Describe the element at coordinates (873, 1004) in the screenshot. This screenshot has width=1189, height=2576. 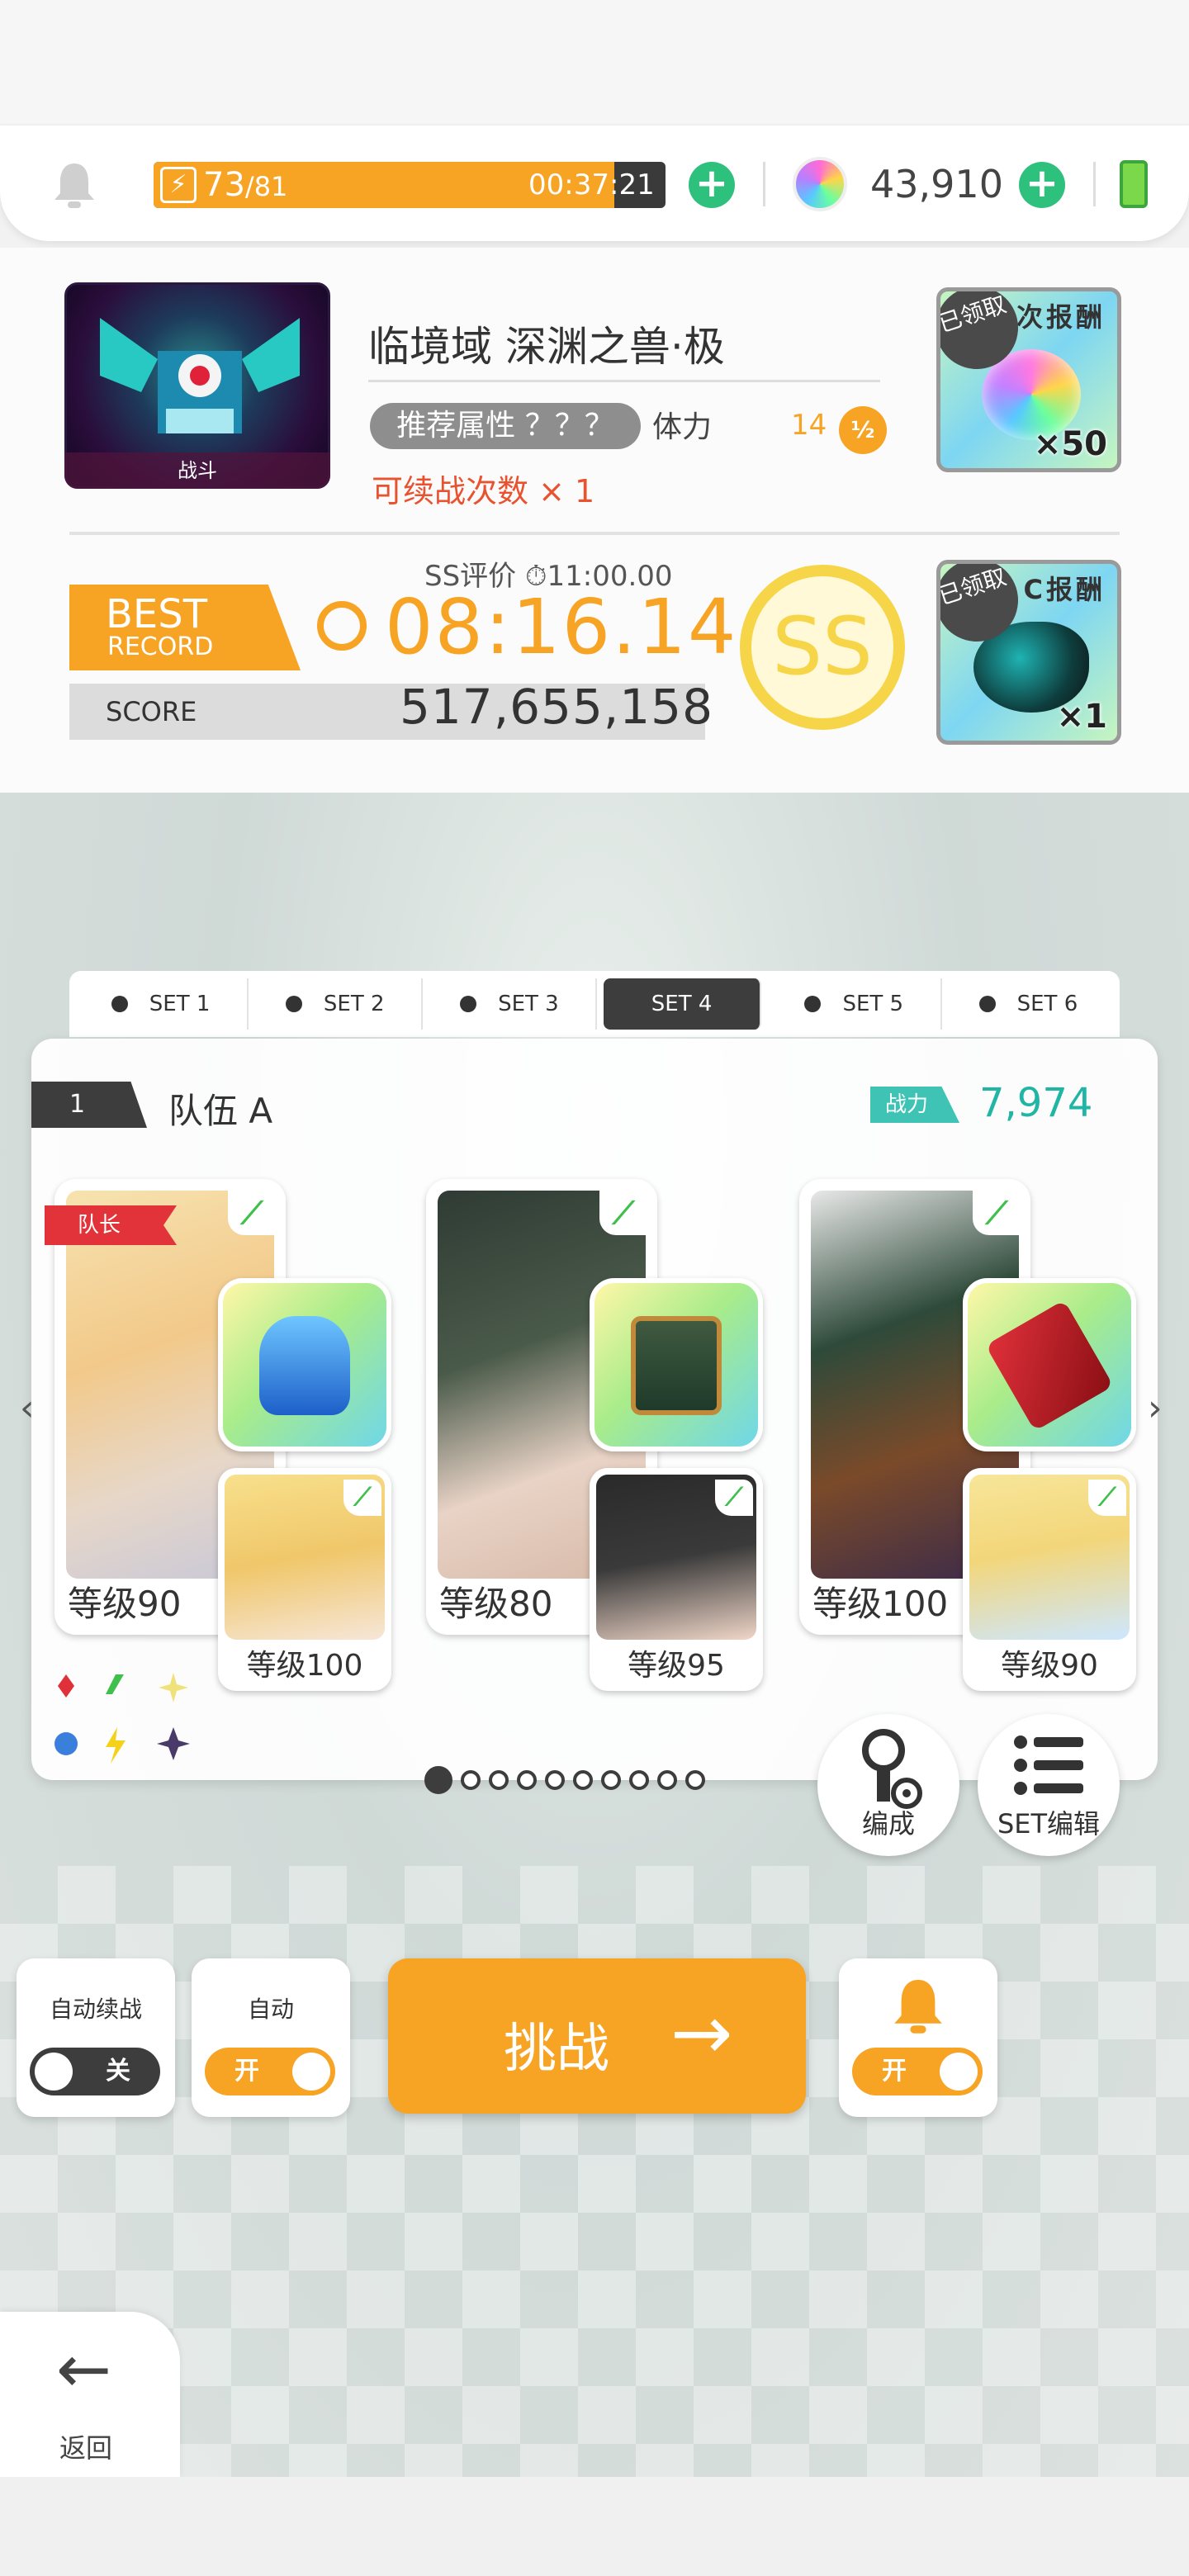
I see `tab-label: SET 5` at that location.